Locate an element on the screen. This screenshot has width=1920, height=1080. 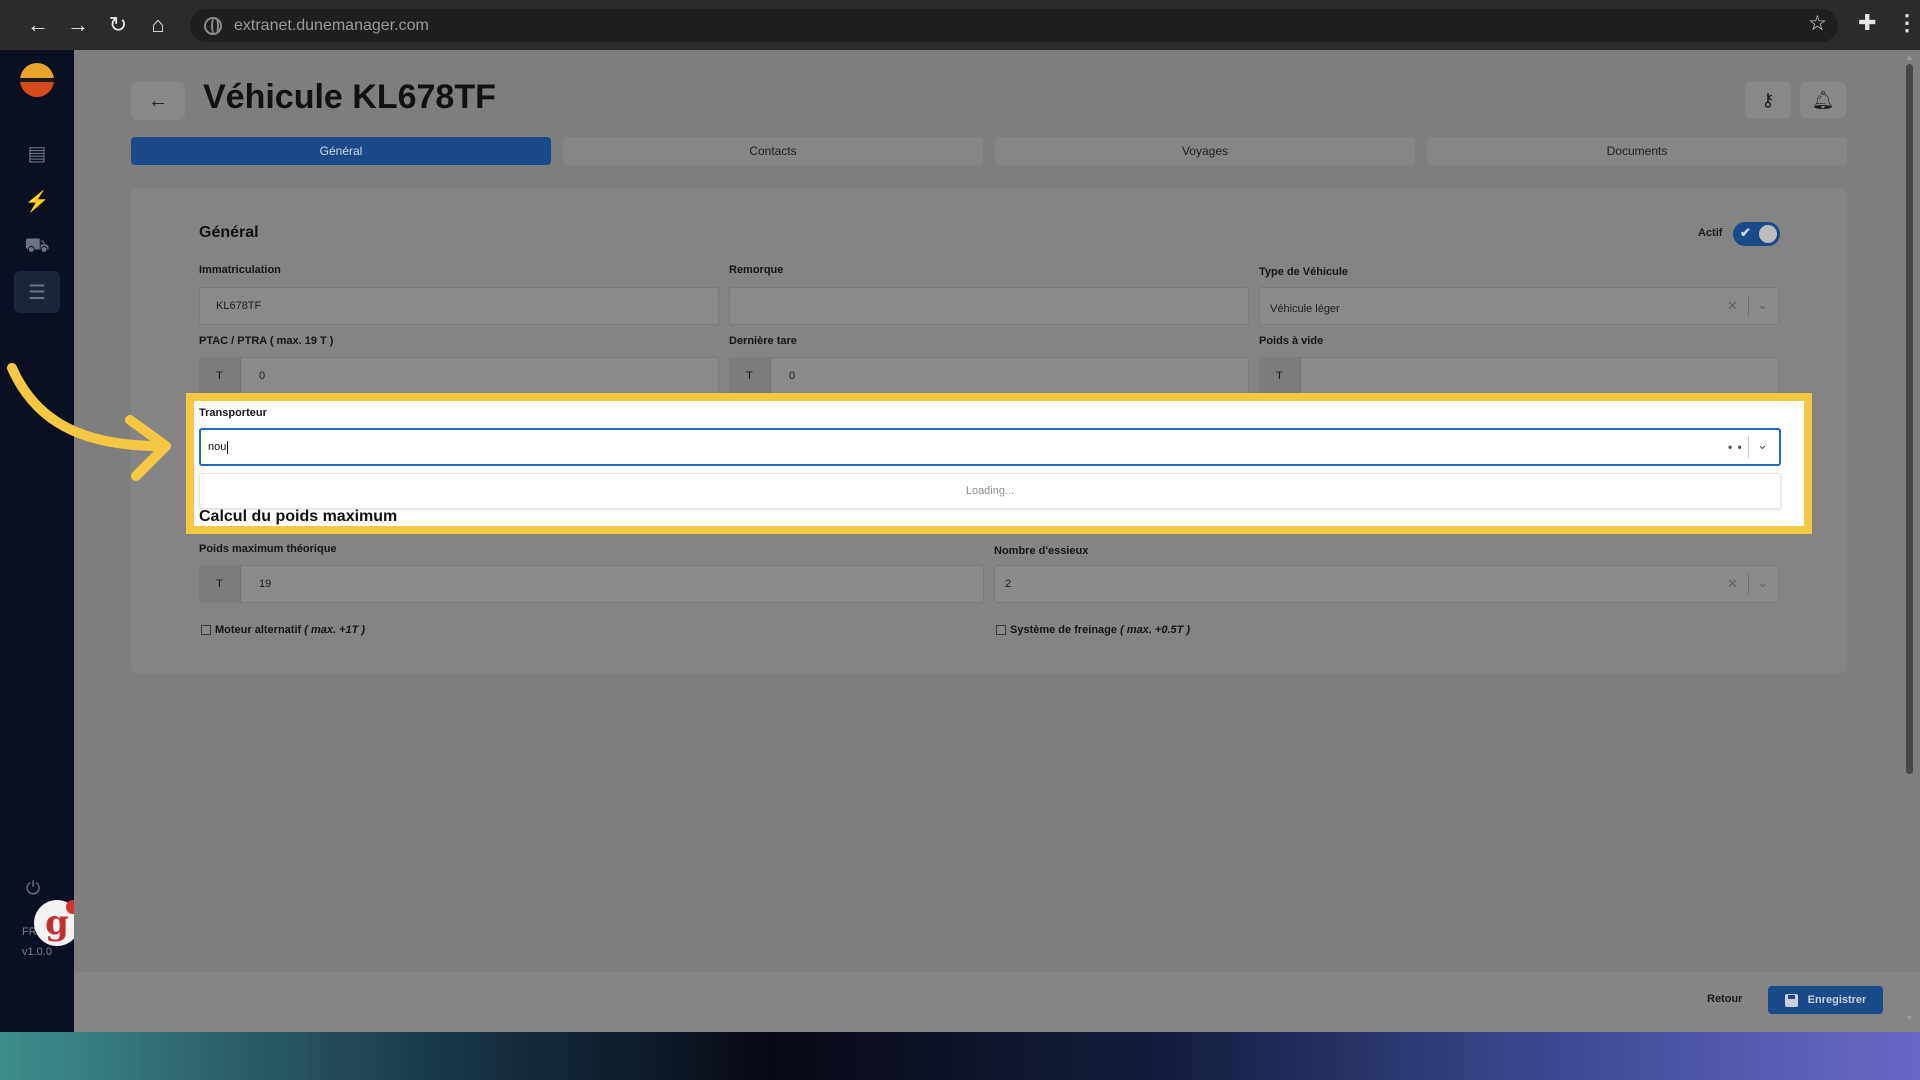
poids-max-label: Poids maximum théorique is located at coordinates (268, 549).